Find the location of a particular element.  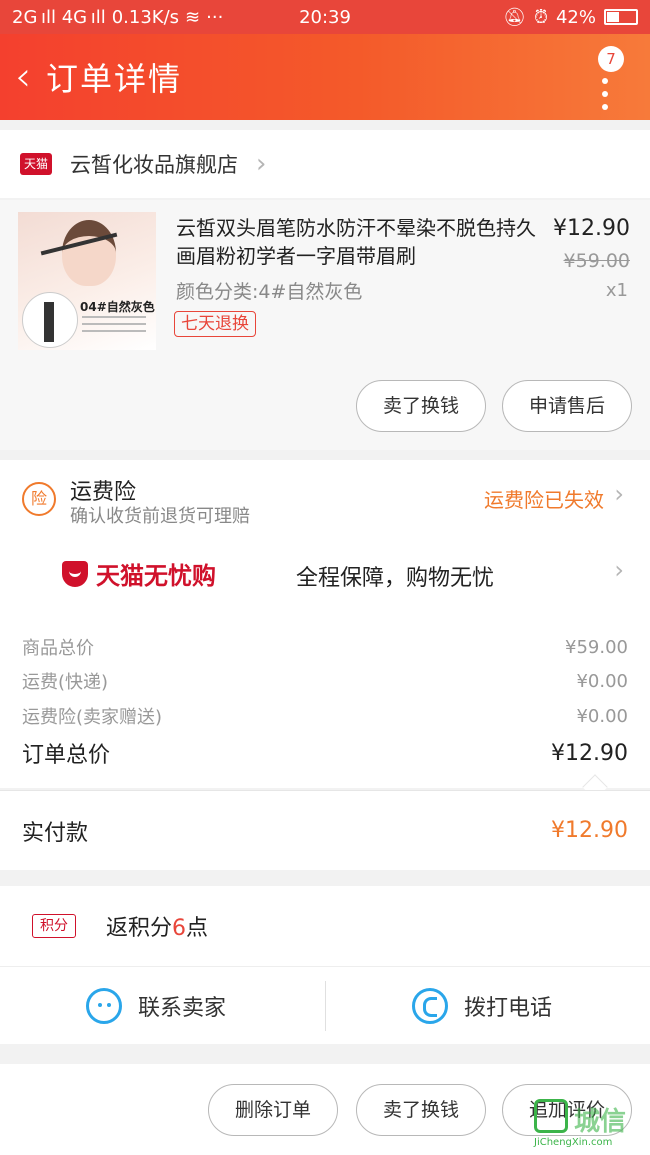

order-total-label: 订单总价 is located at coordinates (66, 755).